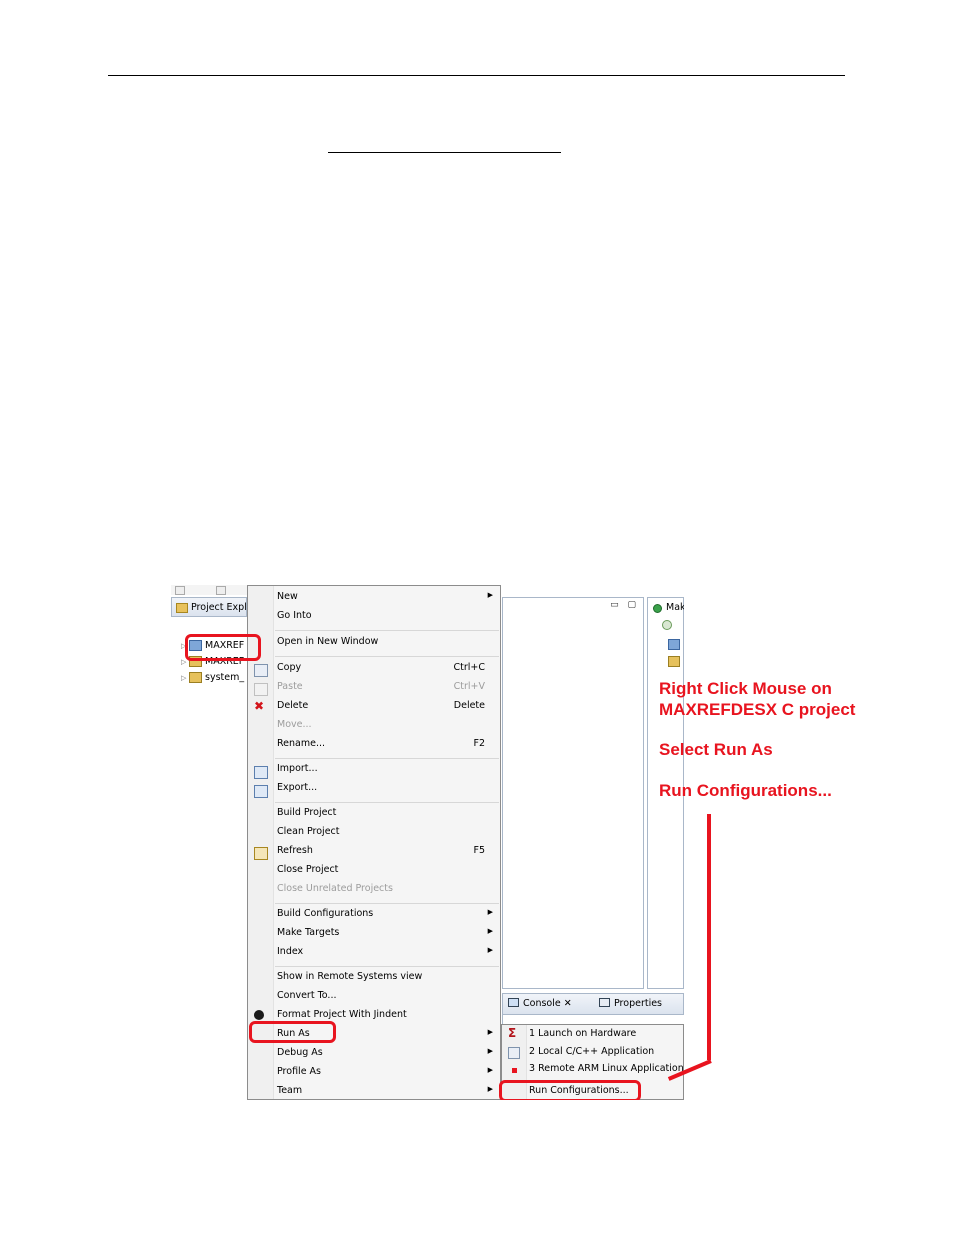 Image resolution: width=954 pixels, height=1235 pixels. I want to click on highlight-run-as, so click(292, 1032).